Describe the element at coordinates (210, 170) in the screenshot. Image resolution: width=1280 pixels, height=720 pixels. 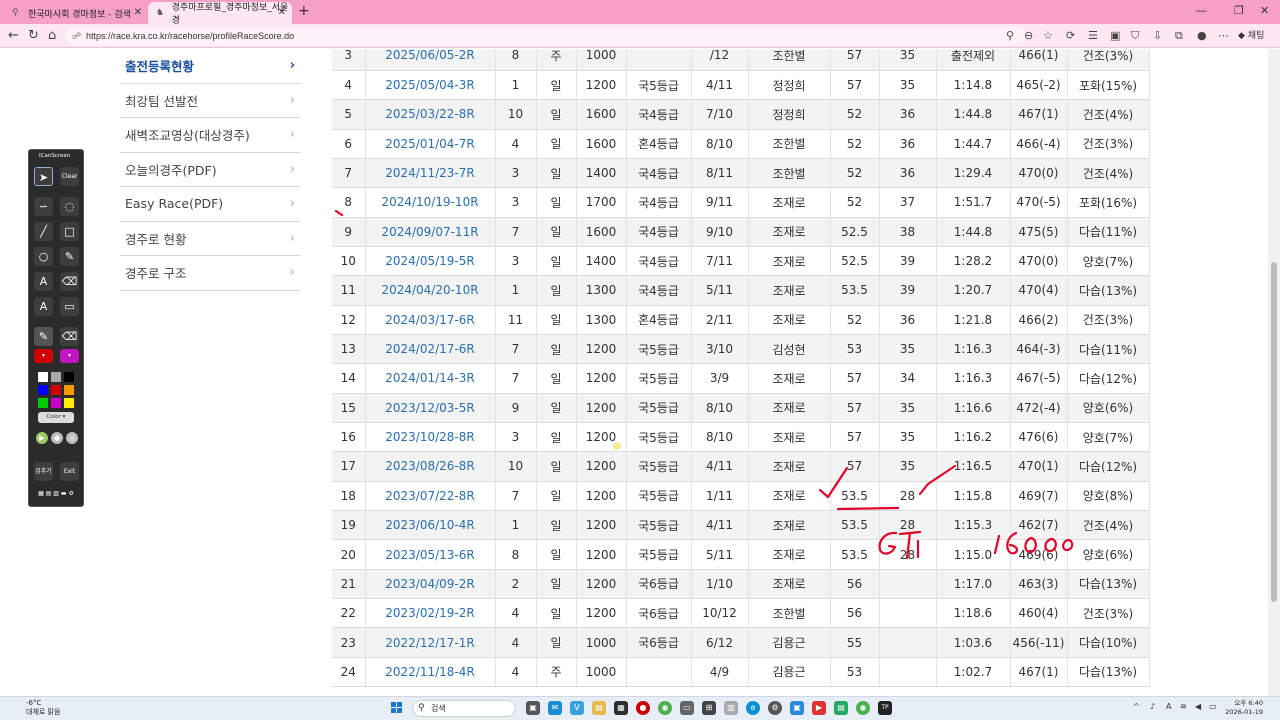
I see `sidebar-item-today-race-pdf: 오늘의경주(PDF) ›` at that location.